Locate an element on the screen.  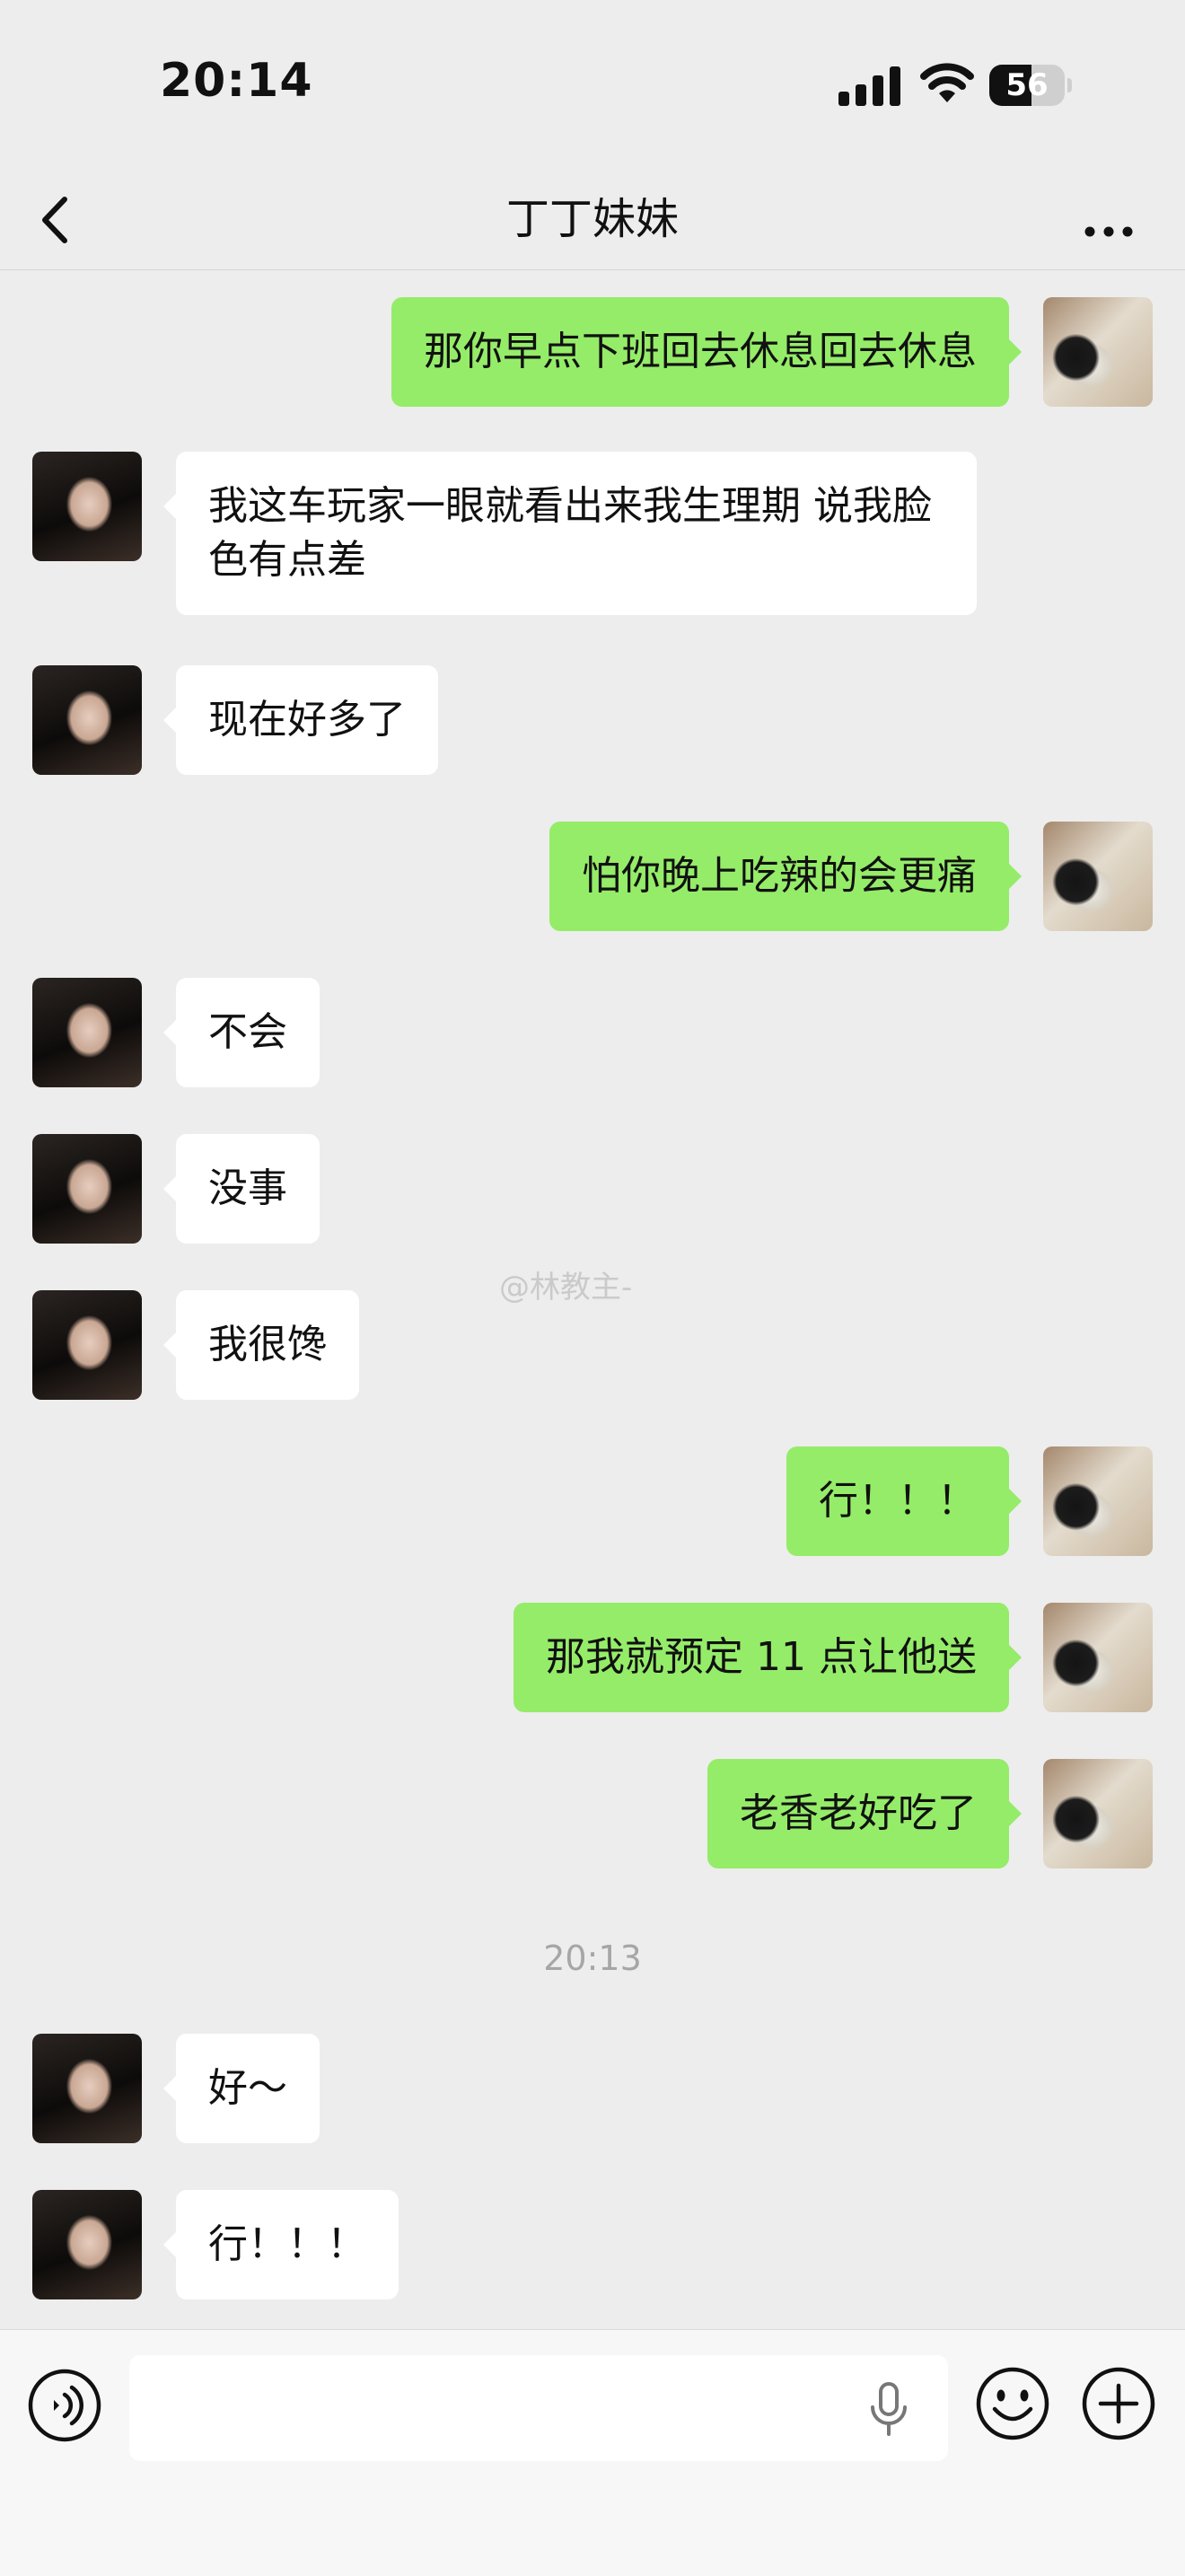
chat-header: 丁丁妹妹 is located at coordinates (592, 220).